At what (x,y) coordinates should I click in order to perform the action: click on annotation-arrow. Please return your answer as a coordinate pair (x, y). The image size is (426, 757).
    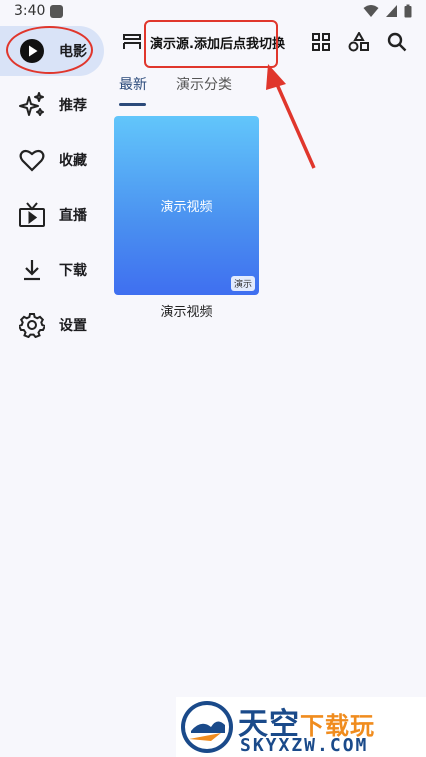
    Looking at the image, I should click on (291, 116).